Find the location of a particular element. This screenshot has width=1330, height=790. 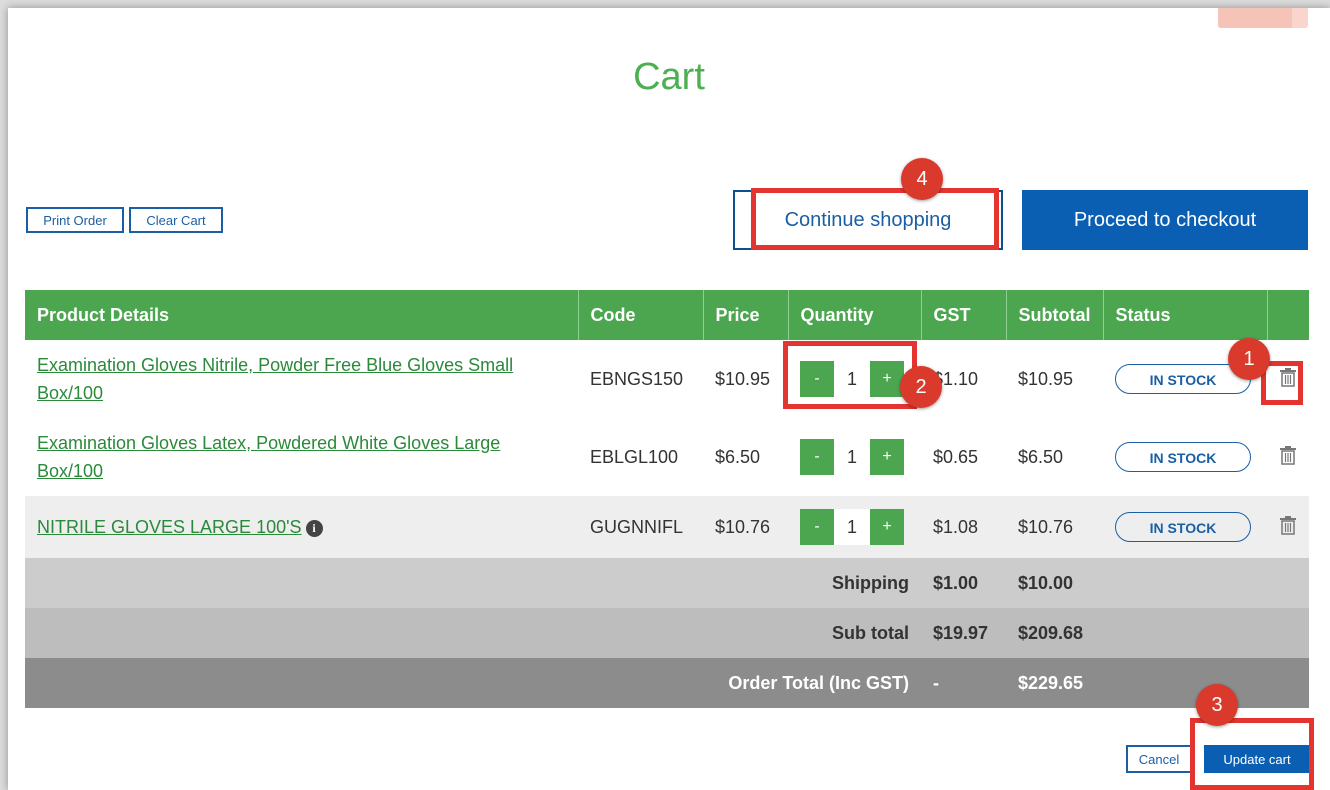

print-order-button: Print Order is located at coordinates (75, 220).